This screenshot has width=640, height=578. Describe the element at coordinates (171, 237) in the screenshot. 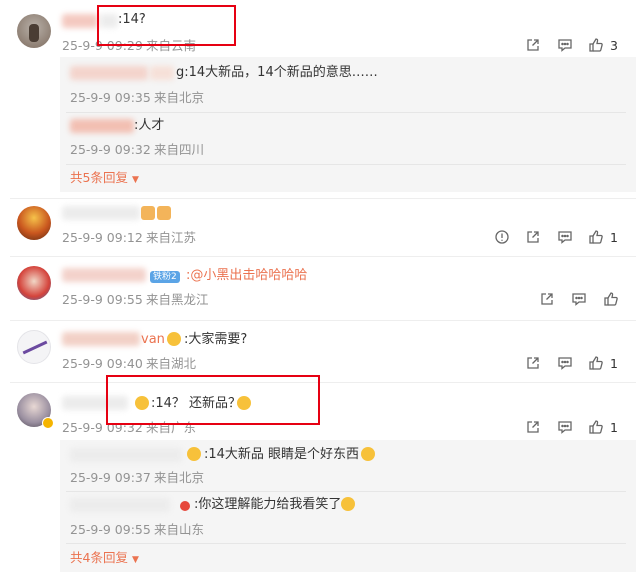

I see `comment-location: 来自江苏` at that location.